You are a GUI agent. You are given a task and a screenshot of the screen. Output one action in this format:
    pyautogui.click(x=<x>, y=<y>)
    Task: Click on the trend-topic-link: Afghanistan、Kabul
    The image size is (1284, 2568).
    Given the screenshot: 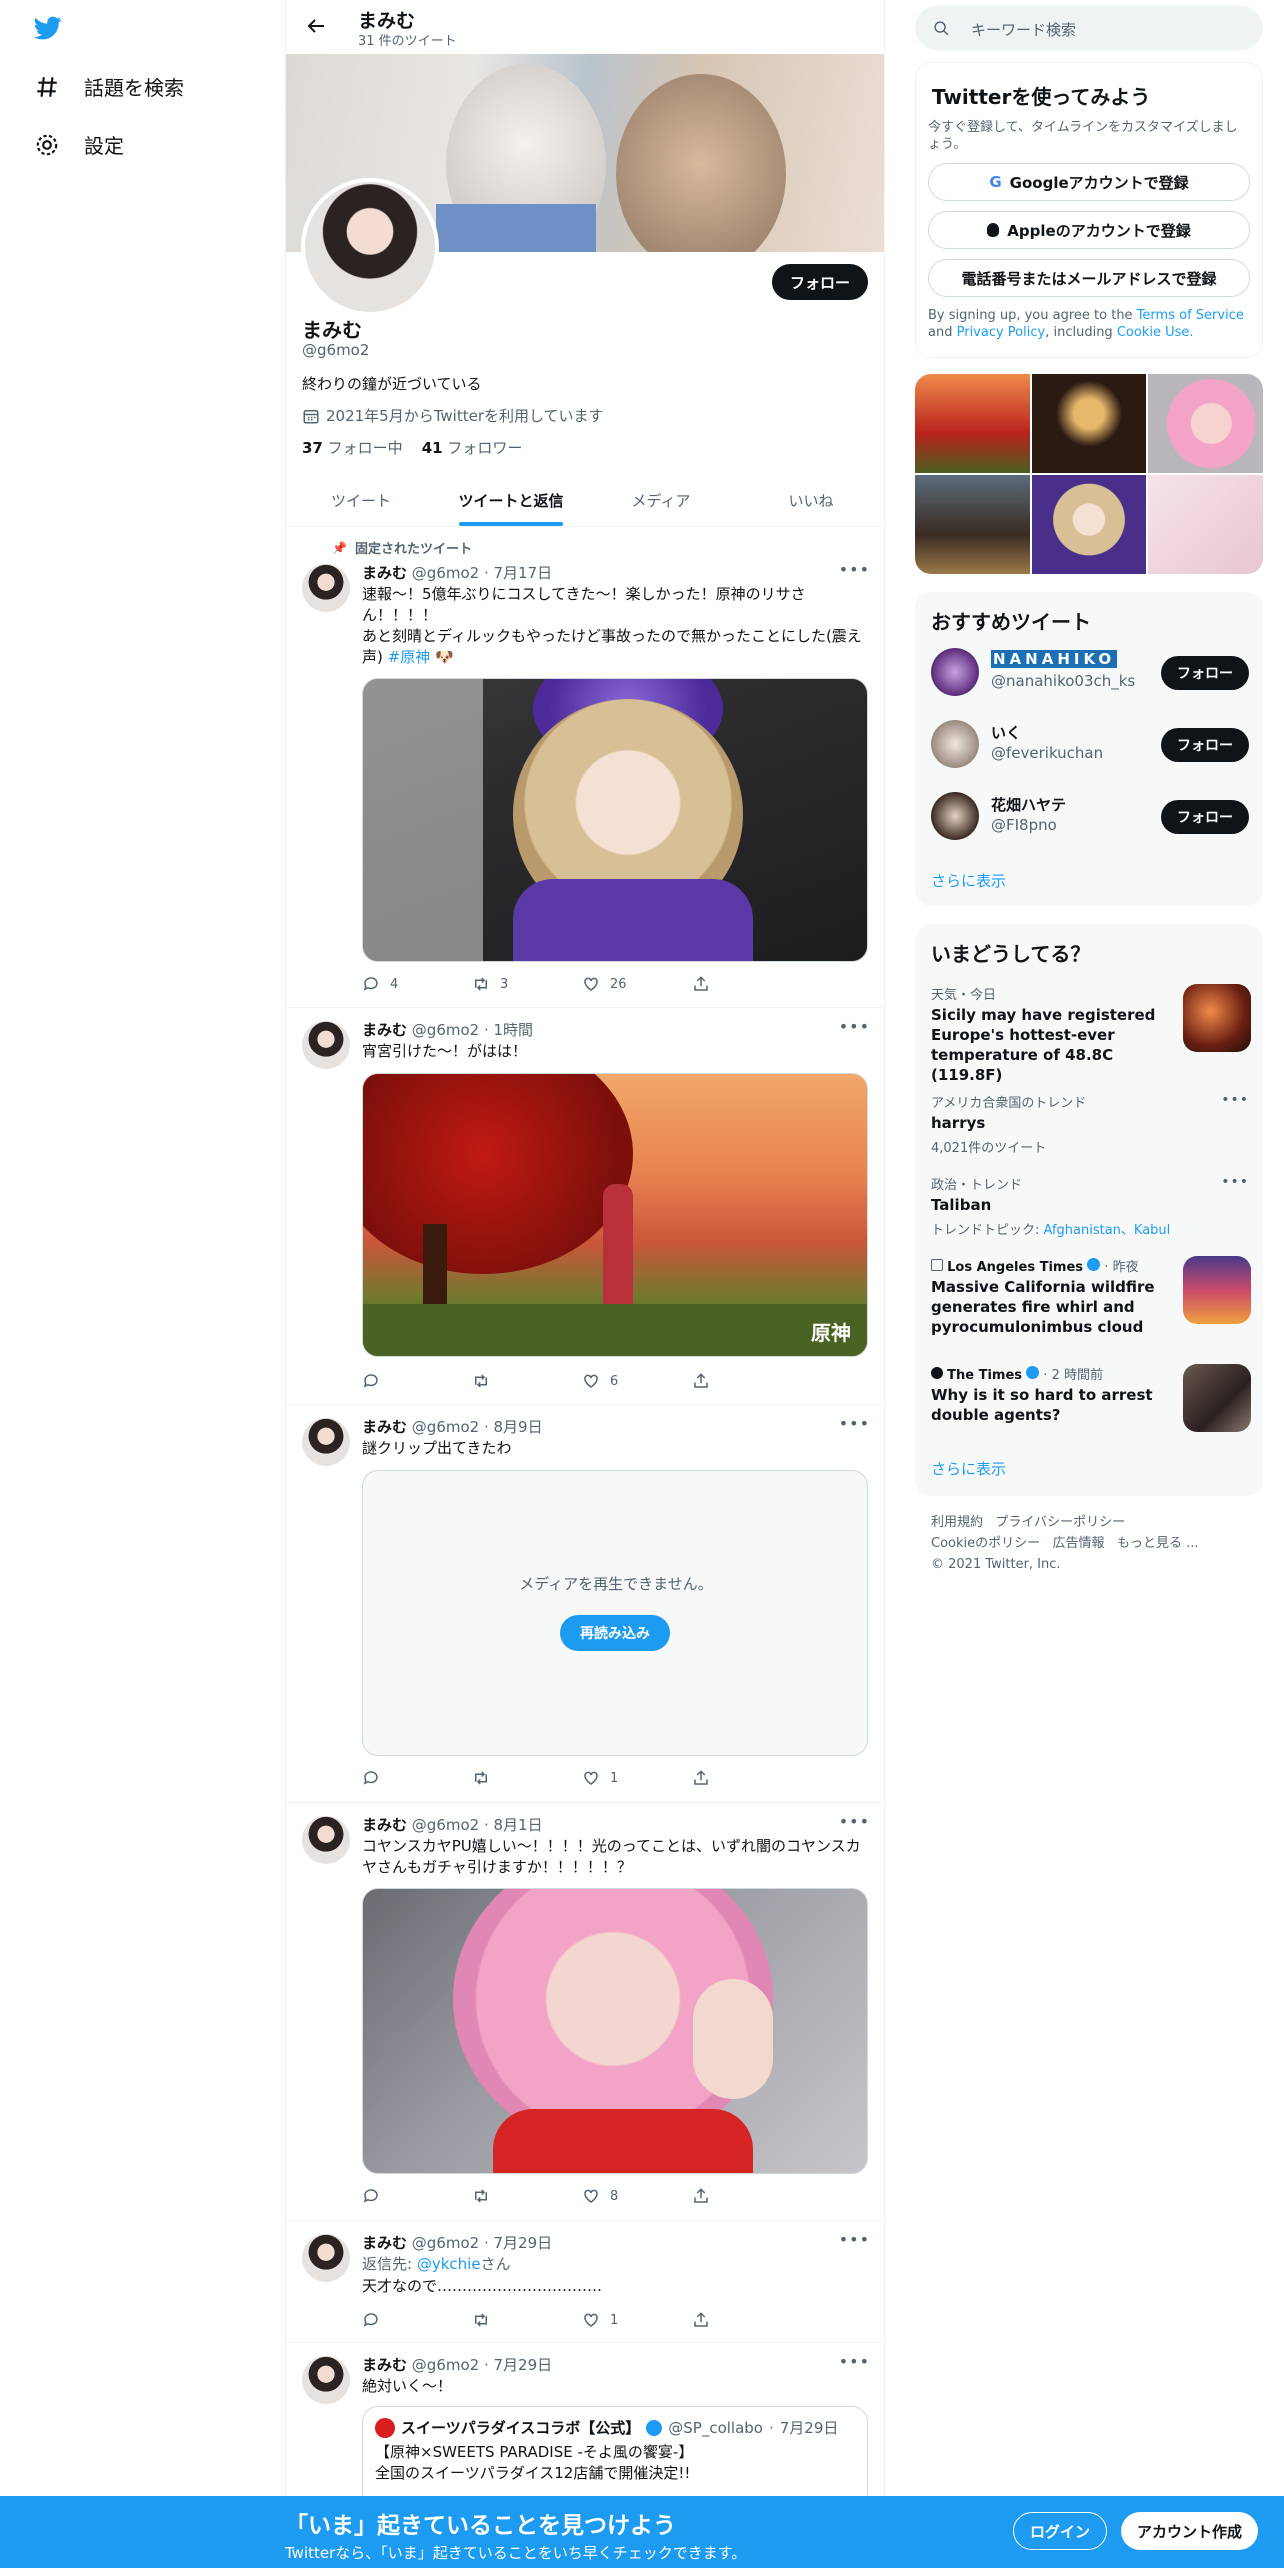 What is the action you would take?
    pyautogui.click(x=1107, y=1230)
    